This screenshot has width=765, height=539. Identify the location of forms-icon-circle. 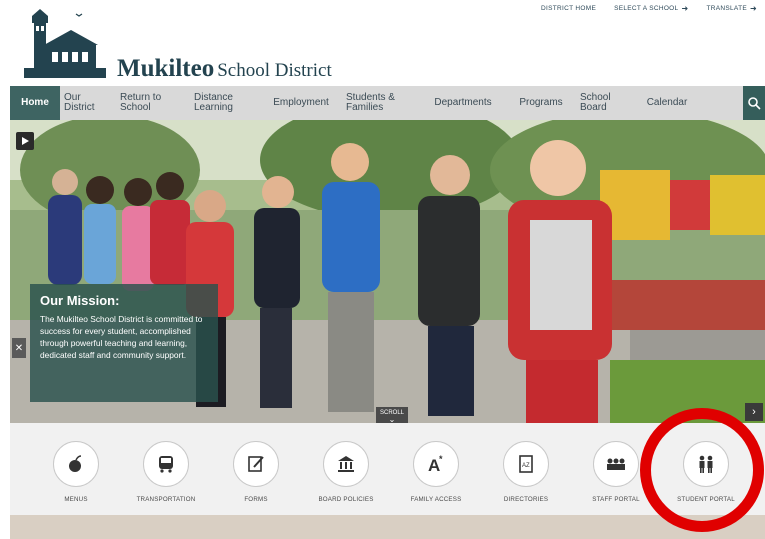
(256, 464).